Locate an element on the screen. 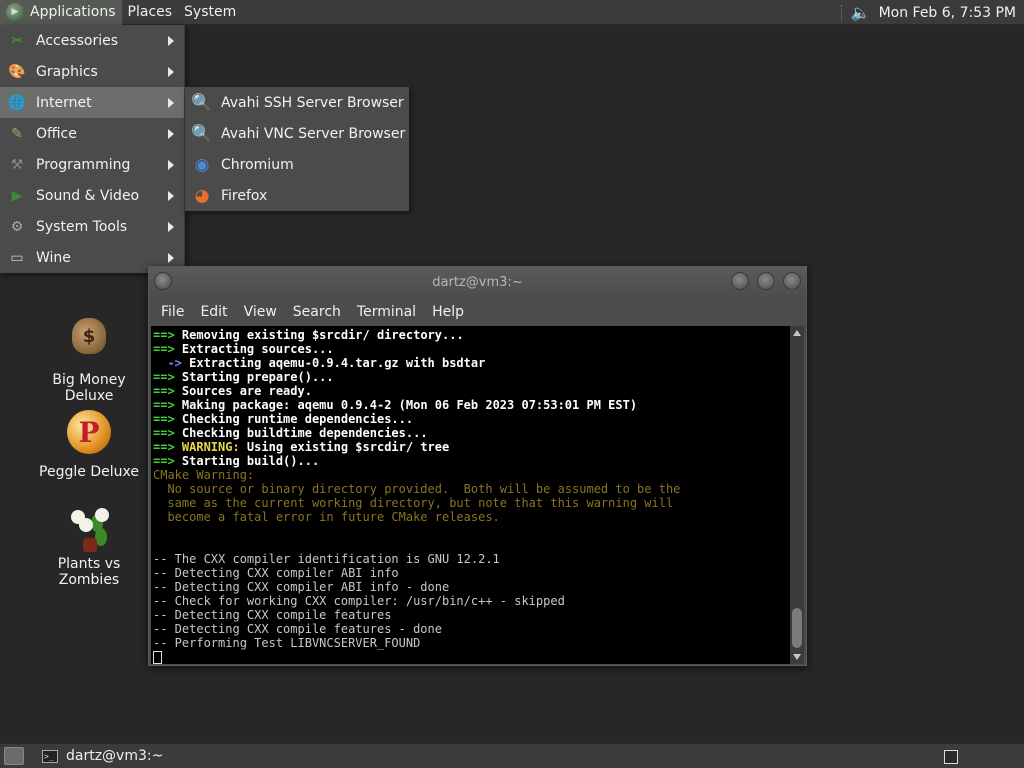 This screenshot has width=1024, height=768. terminal-warning-label: WARNING: is located at coordinates (210, 447).